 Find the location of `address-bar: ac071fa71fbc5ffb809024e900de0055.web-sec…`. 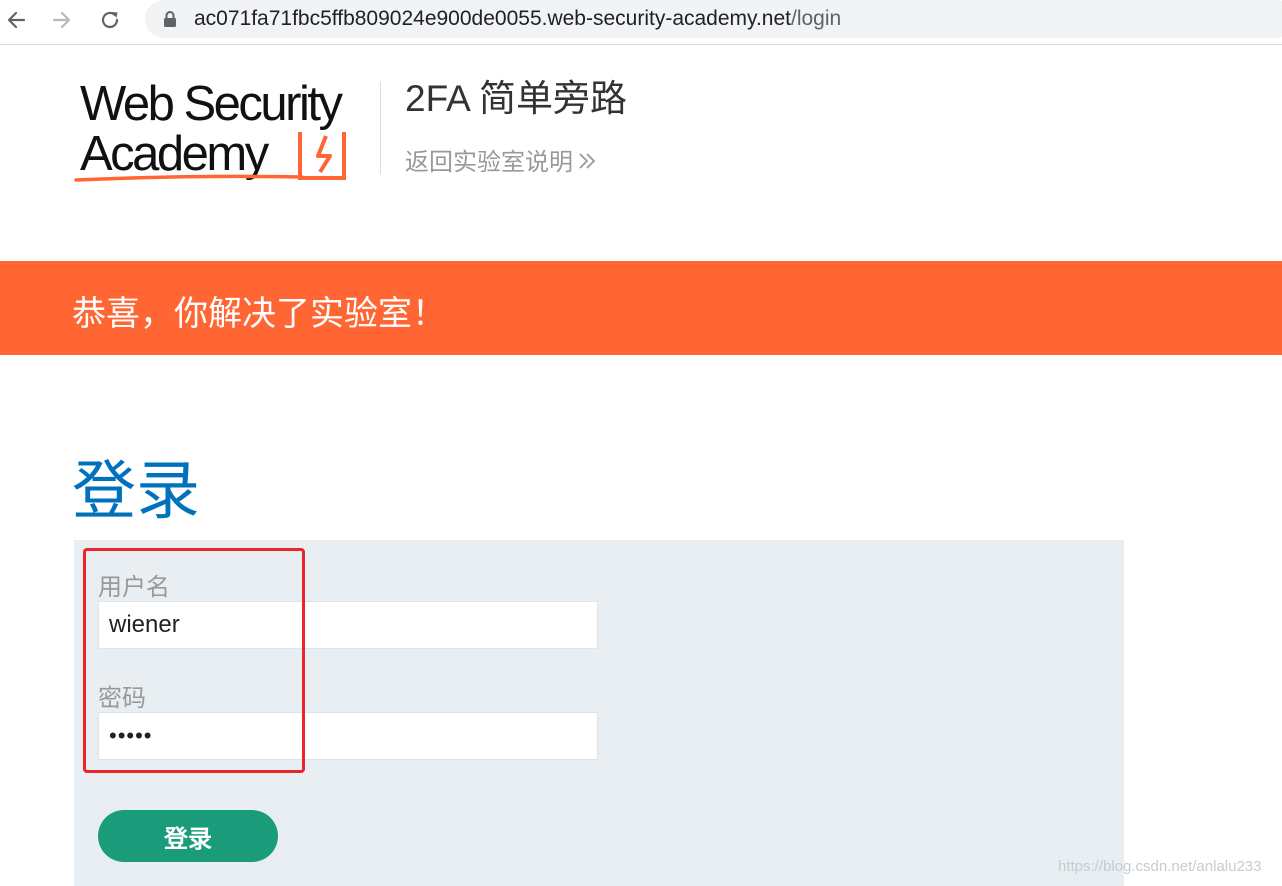

address-bar: ac071fa71fbc5ffb809024e900de0055.web-sec… is located at coordinates (713, 19).